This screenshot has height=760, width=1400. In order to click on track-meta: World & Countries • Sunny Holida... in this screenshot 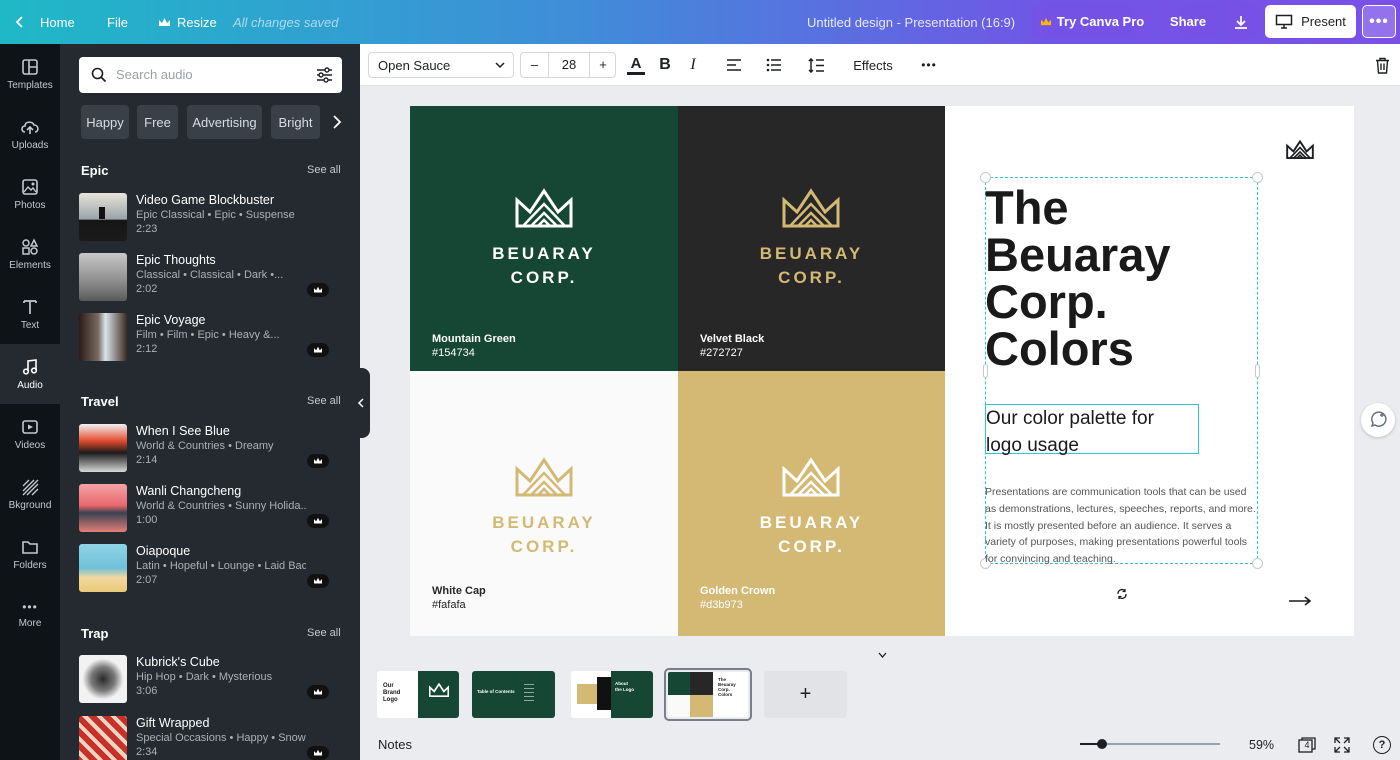, I will do `click(221, 506)`.